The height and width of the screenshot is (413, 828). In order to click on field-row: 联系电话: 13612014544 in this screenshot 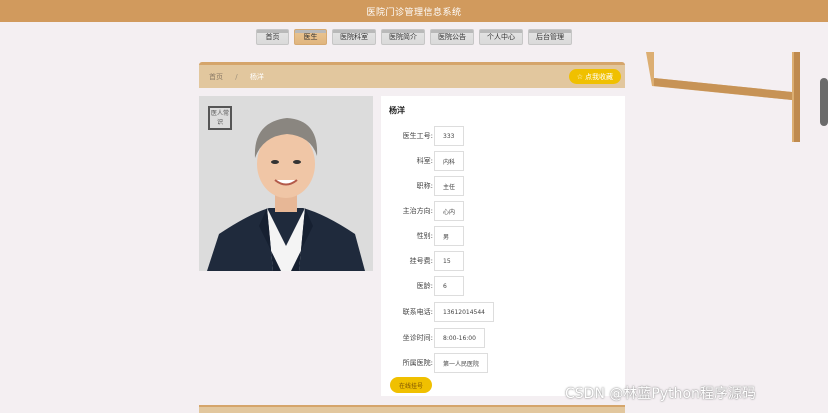, I will do `click(503, 312)`.